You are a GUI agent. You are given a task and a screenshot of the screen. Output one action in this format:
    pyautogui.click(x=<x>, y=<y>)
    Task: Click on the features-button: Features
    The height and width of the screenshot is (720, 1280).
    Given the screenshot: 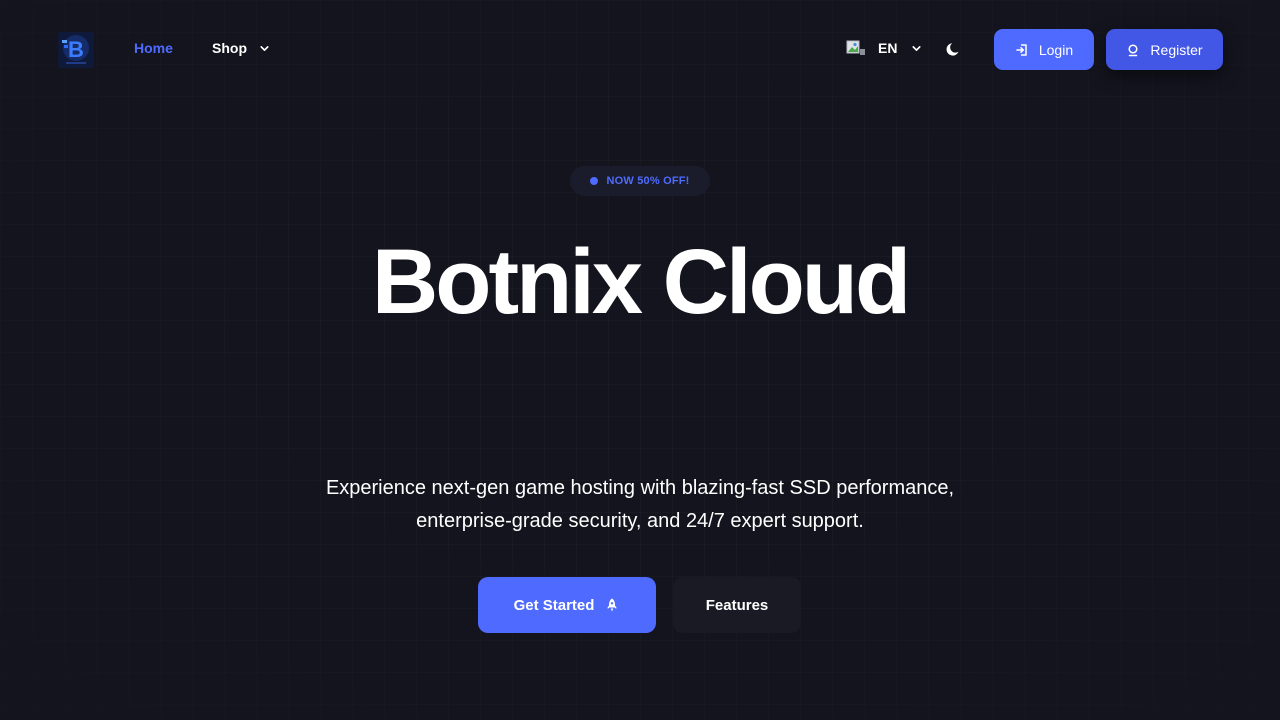 What is the action you would take?
    pyautogui.click(x=737, y=605)
    